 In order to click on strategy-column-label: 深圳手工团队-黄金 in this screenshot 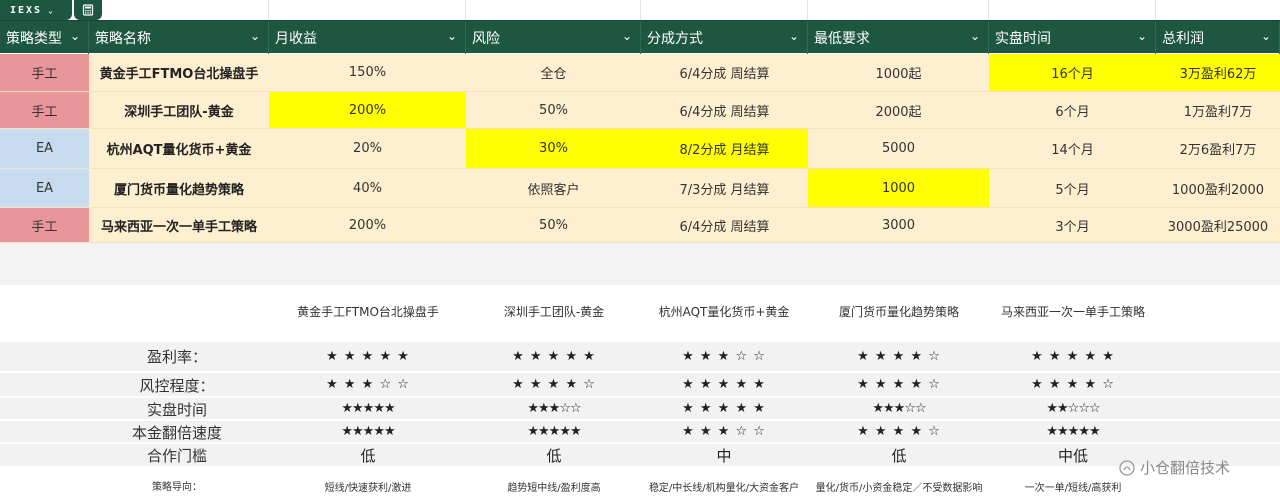, I will do `click(554, 312)`.